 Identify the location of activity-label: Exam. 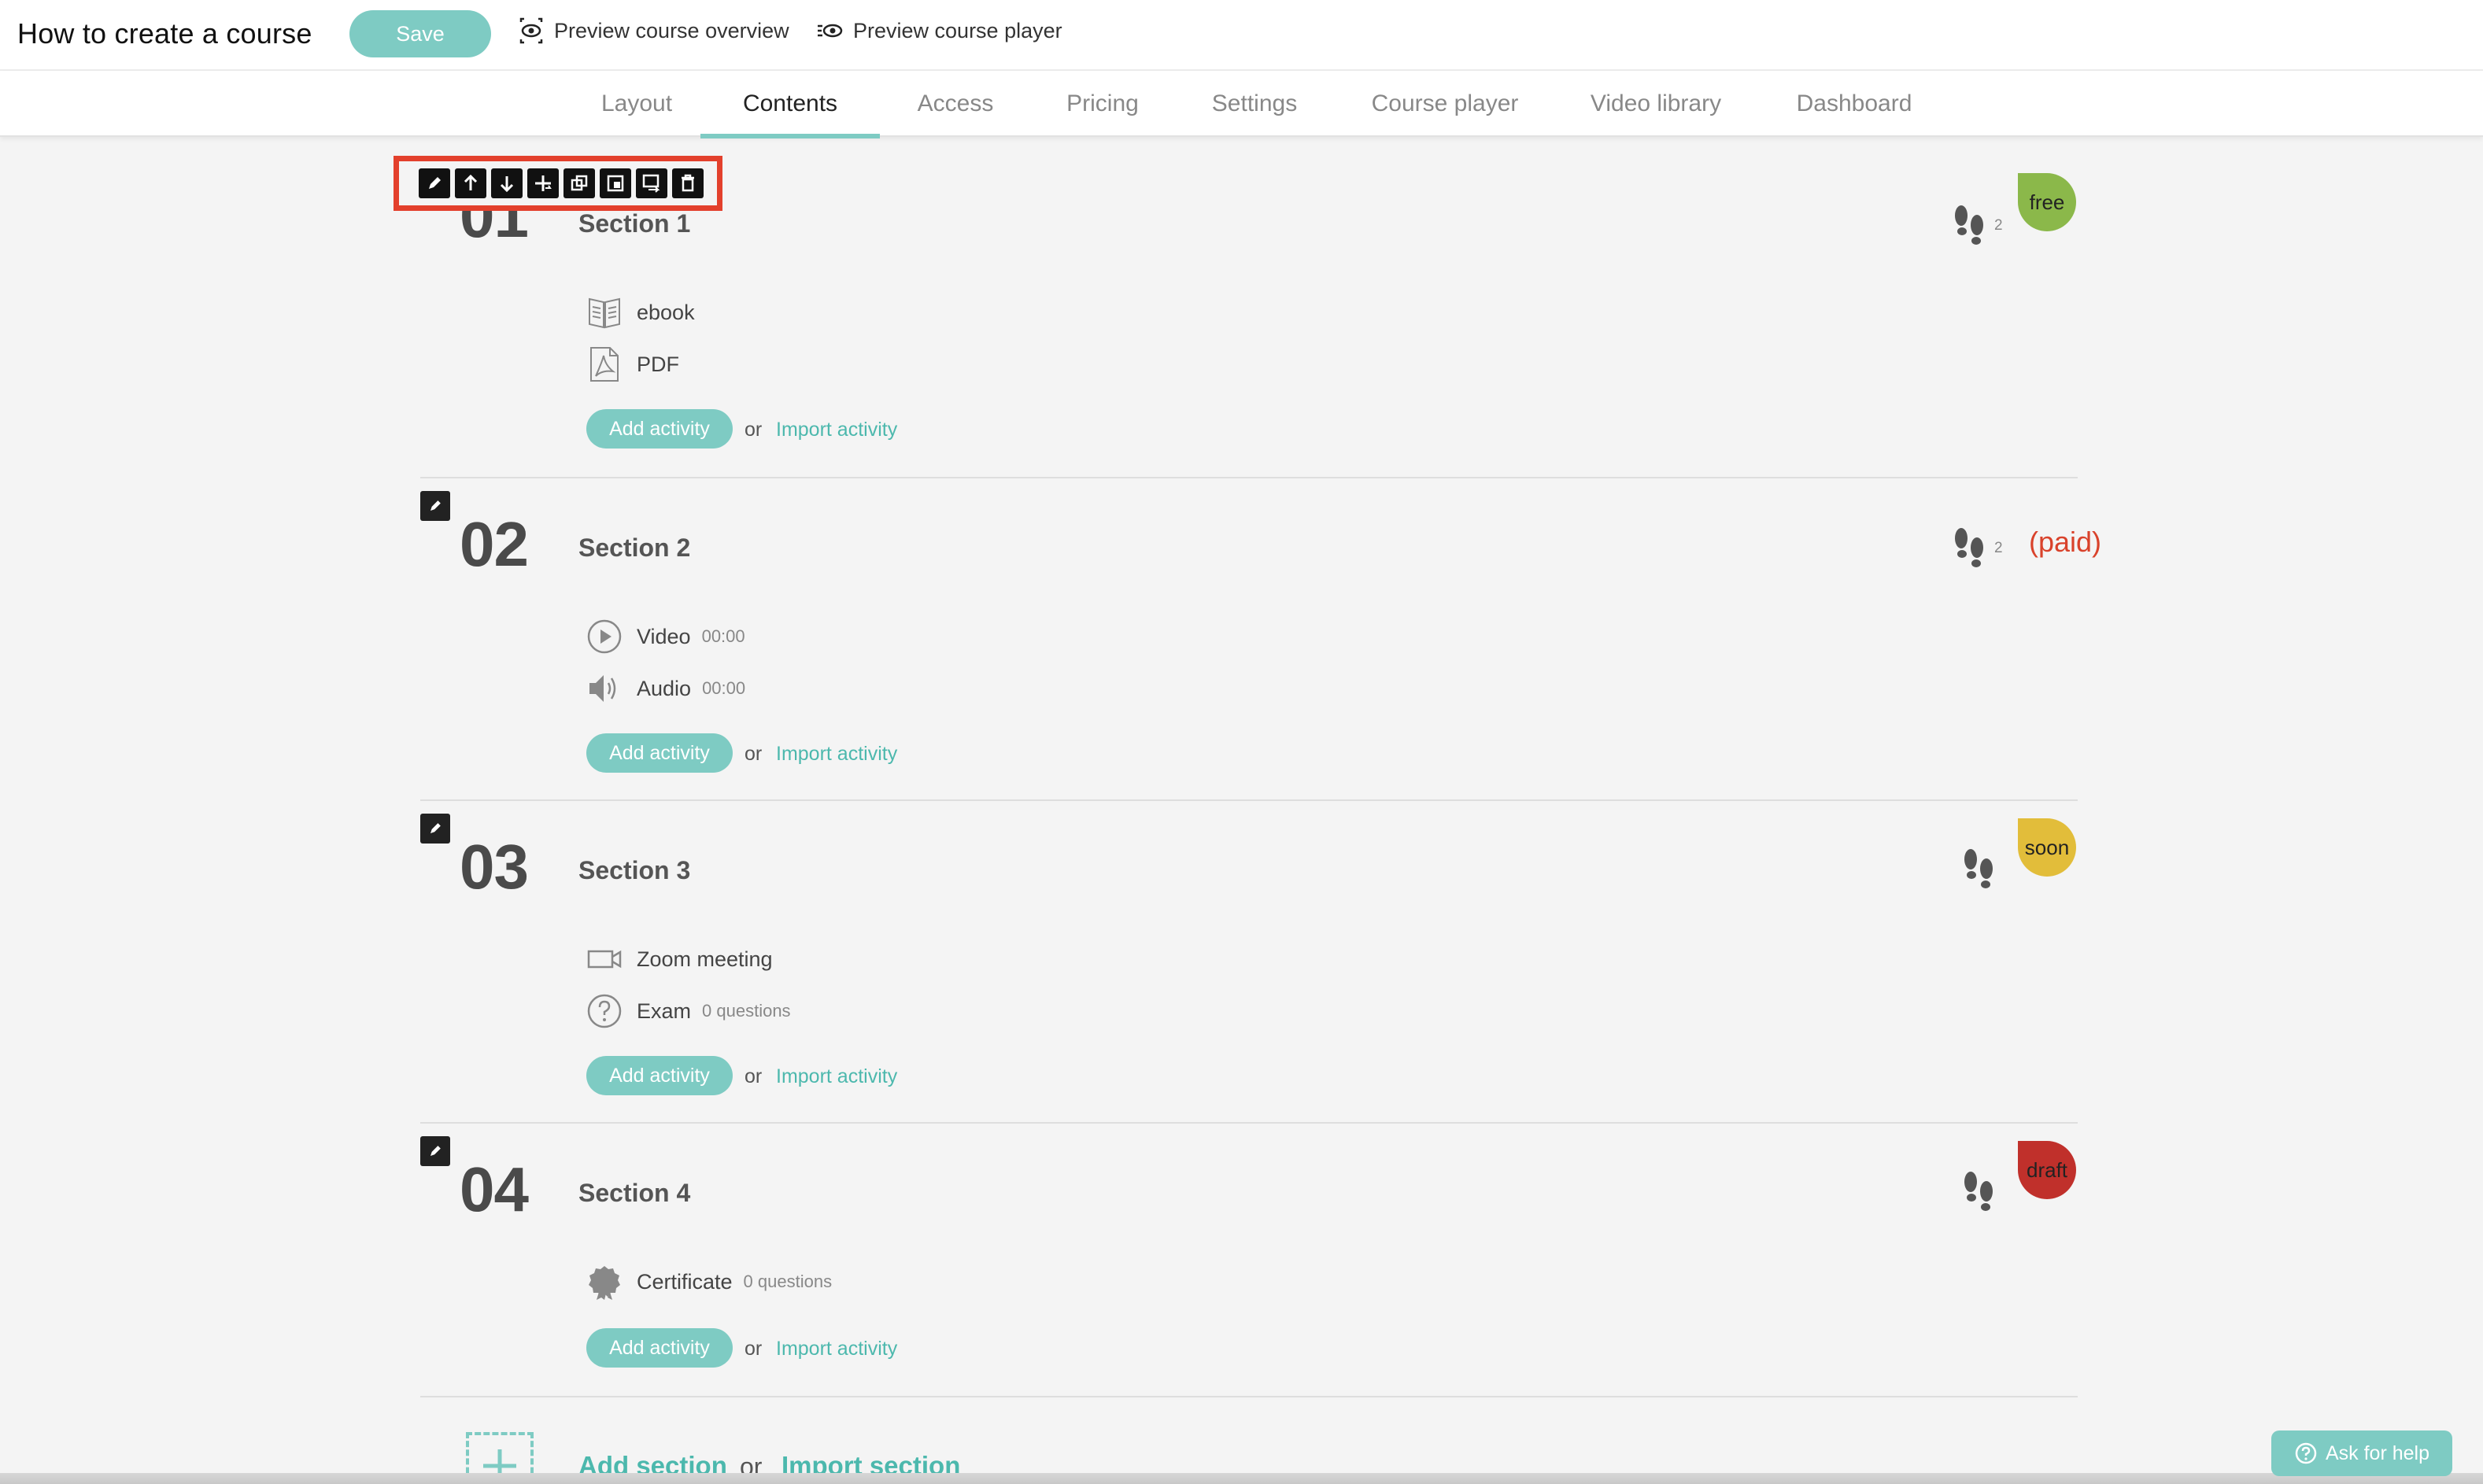
(664, 1011).